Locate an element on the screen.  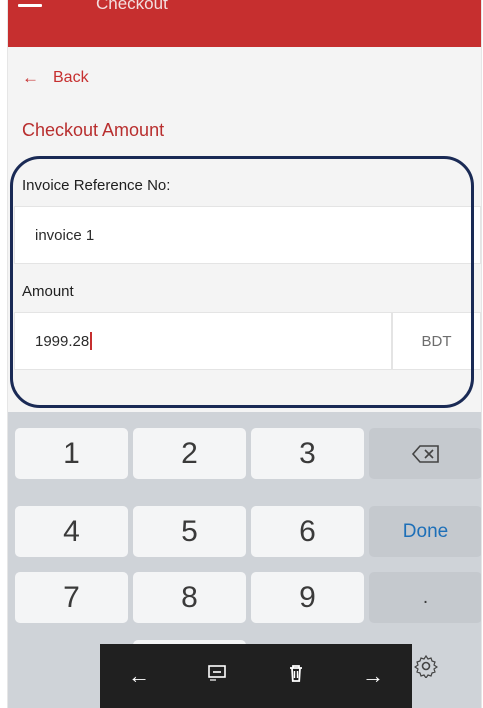
trash-icon is located at coordinates (296, 676).